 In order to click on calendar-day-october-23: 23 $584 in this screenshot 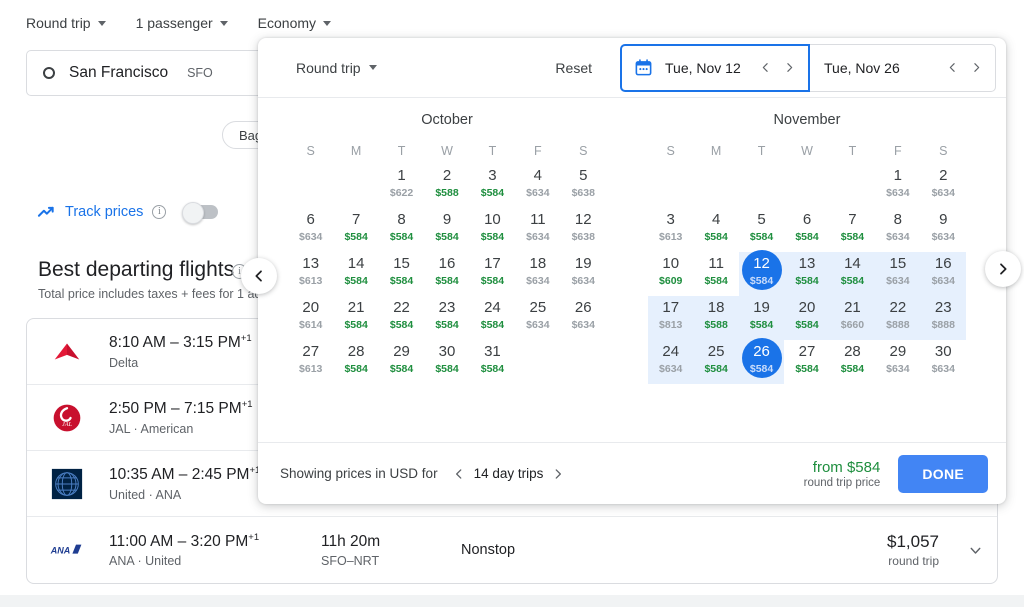, I will do `click(446, 318)`.